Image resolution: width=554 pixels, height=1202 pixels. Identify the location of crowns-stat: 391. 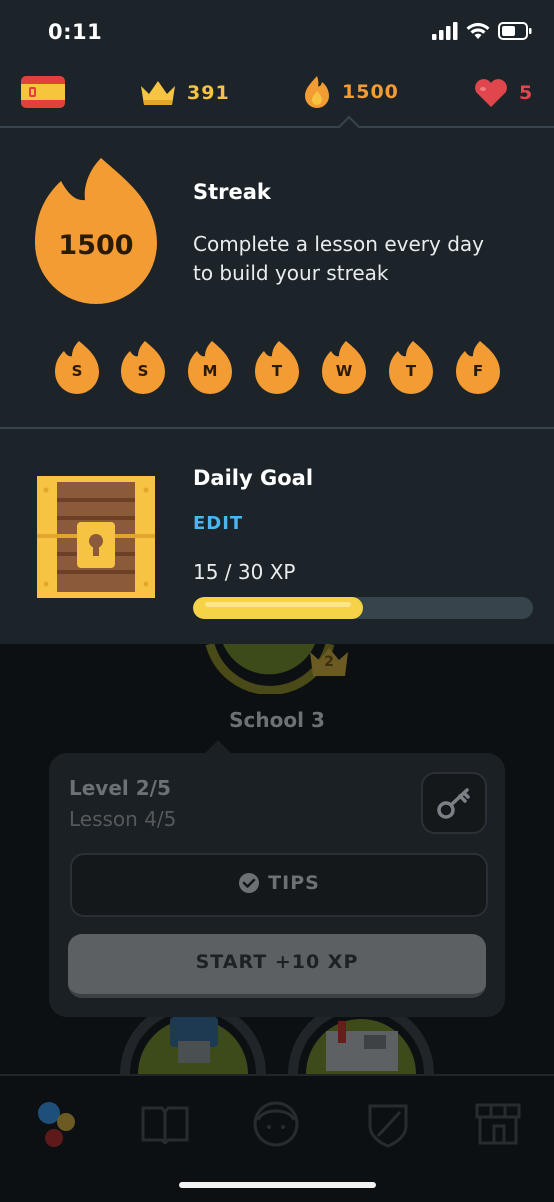
(184, 93).